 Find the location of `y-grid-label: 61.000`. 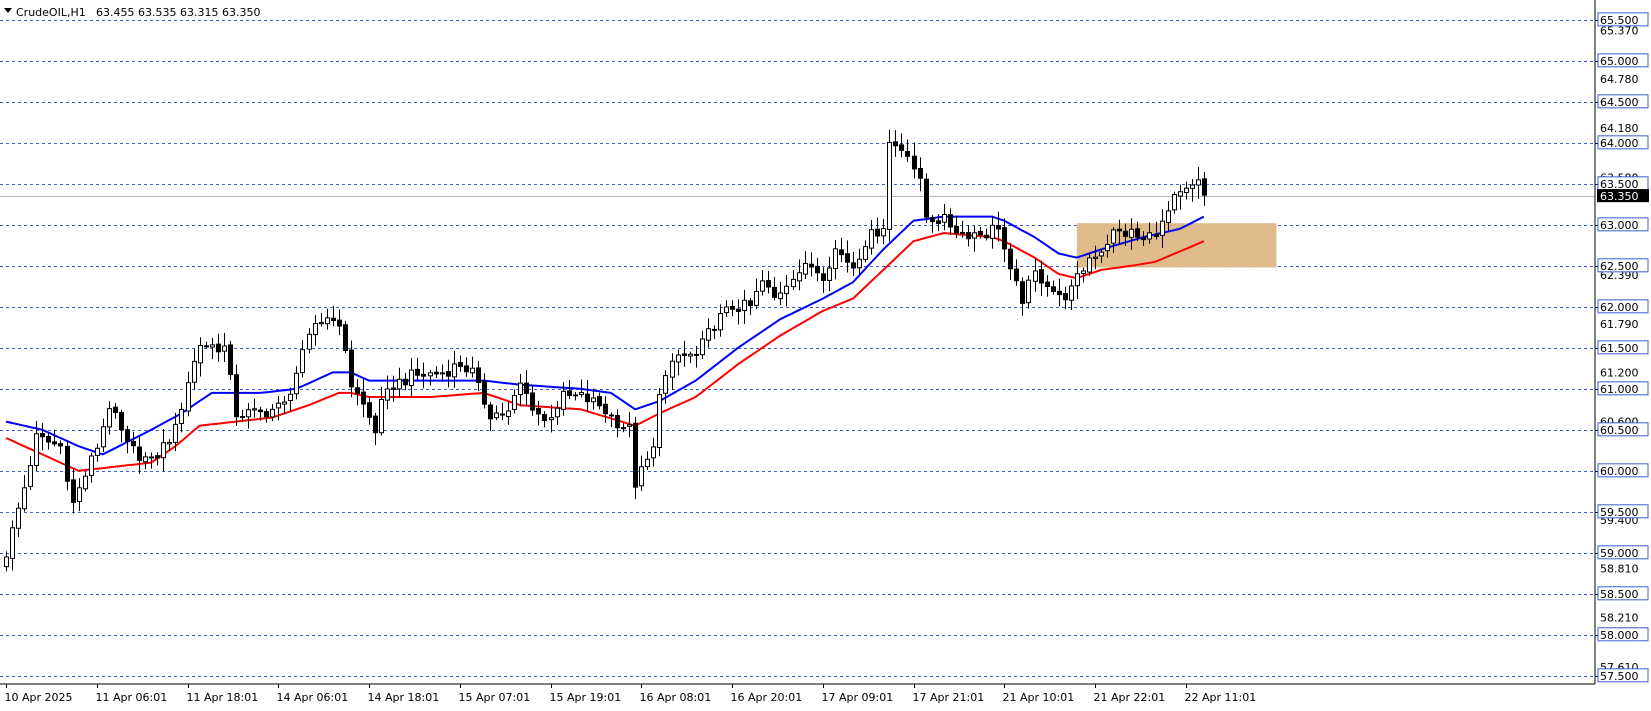

y-grid-label: 61.000 is located at coordinates (1622, 388).